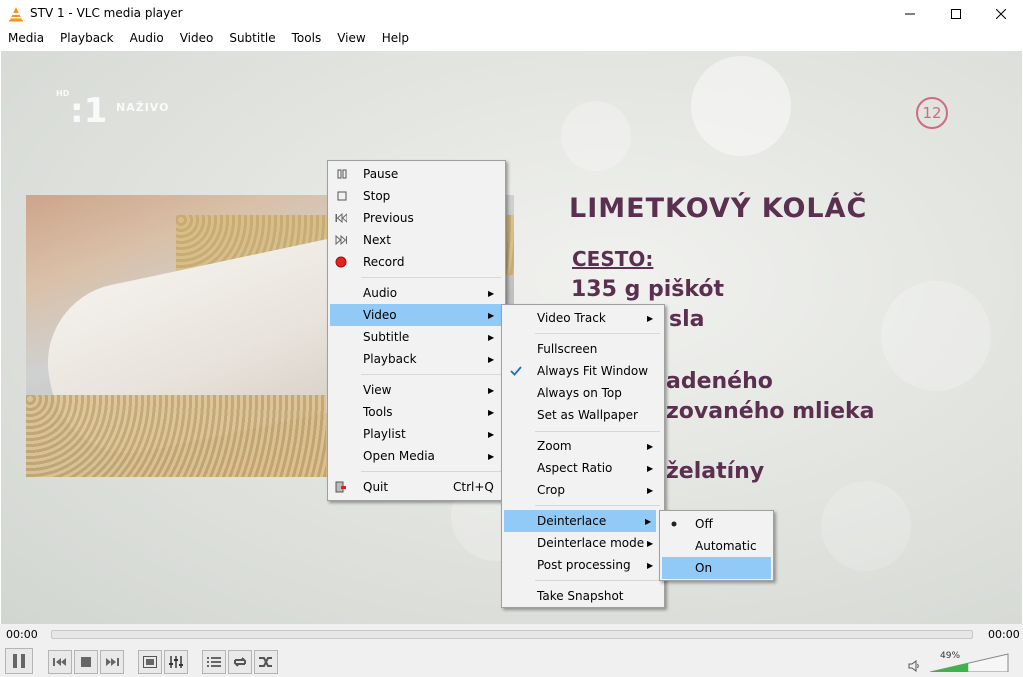  Describe the element at coordinates (416, 315) in the screenshot. I see `menu-item-video: Video ▶` at that location.